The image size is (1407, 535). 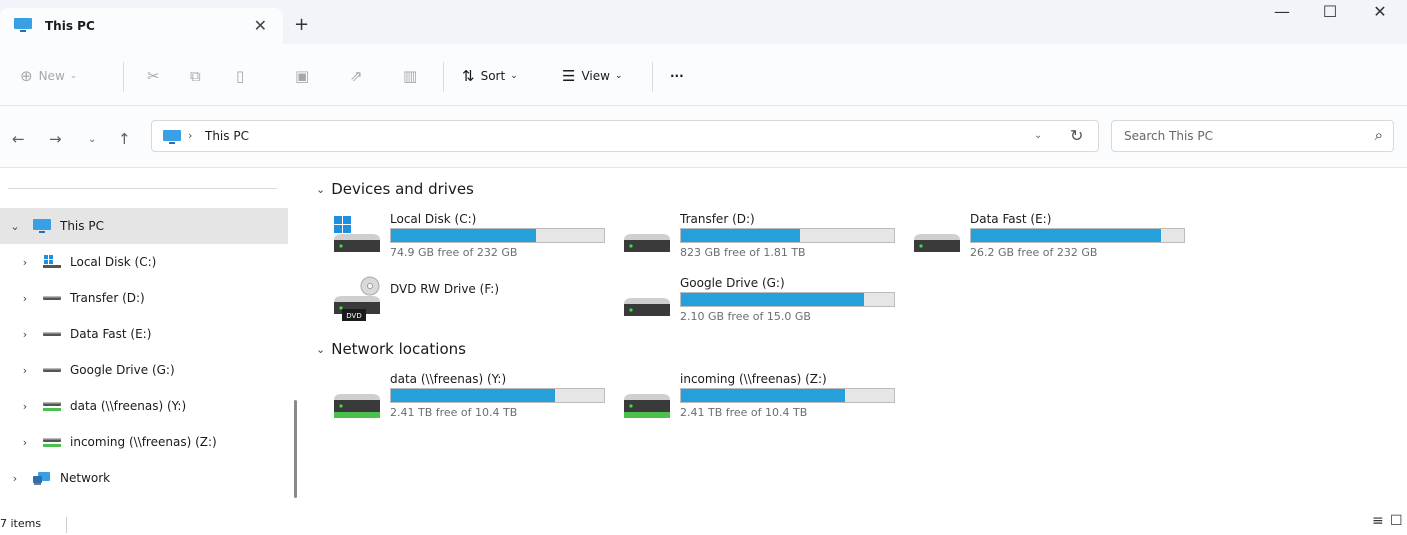 What do you see at coordinates (359, 76) in the screenshot?
I see `share-button: ⇗` at bounding box center [359, 76].